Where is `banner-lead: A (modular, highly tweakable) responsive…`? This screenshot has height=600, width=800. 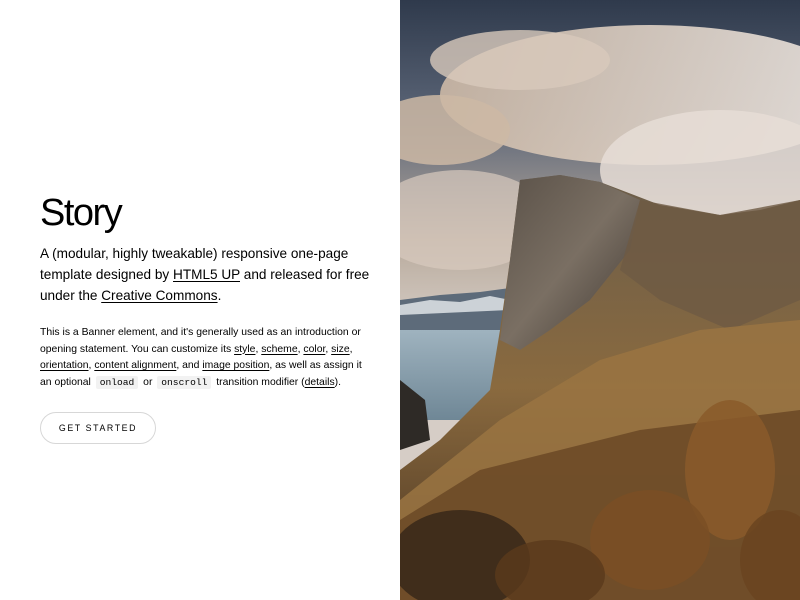
banner-lead: A (modular, highly tweakable) responsive… is located at coordinates (205, 274).